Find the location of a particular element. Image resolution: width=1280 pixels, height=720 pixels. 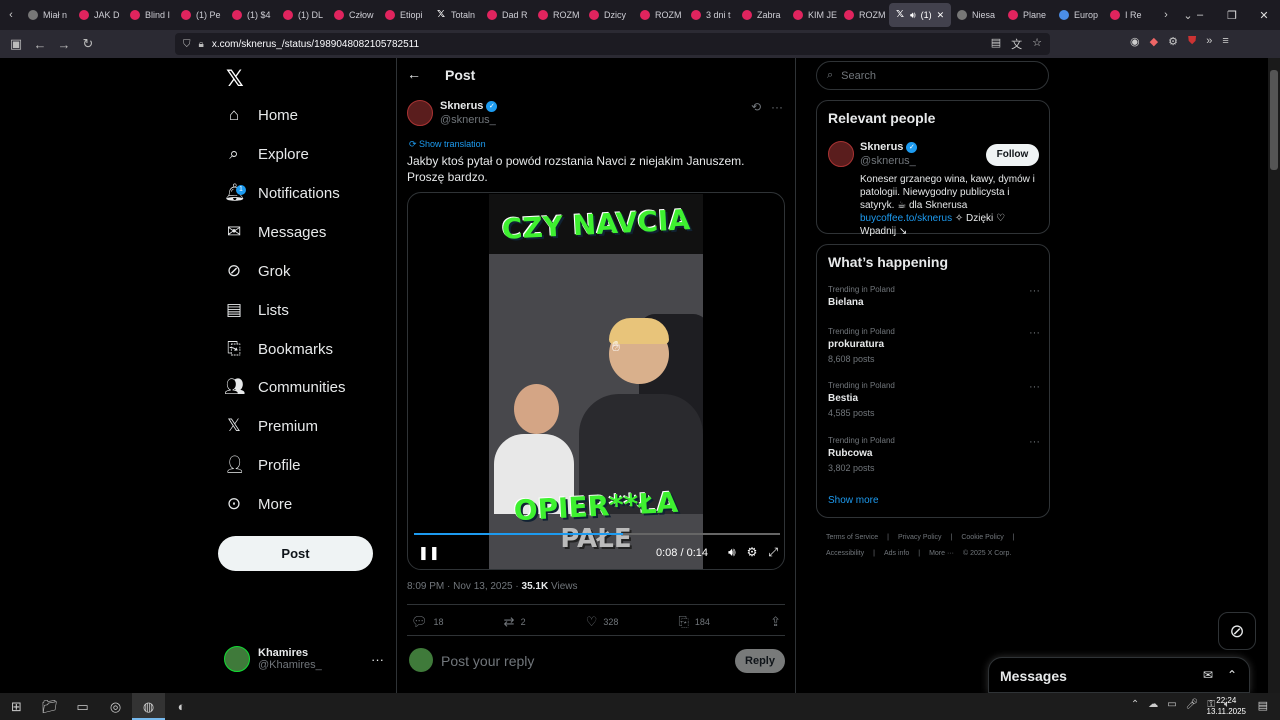

search-input: ⌕ Search is located at coordinates (932, 75).